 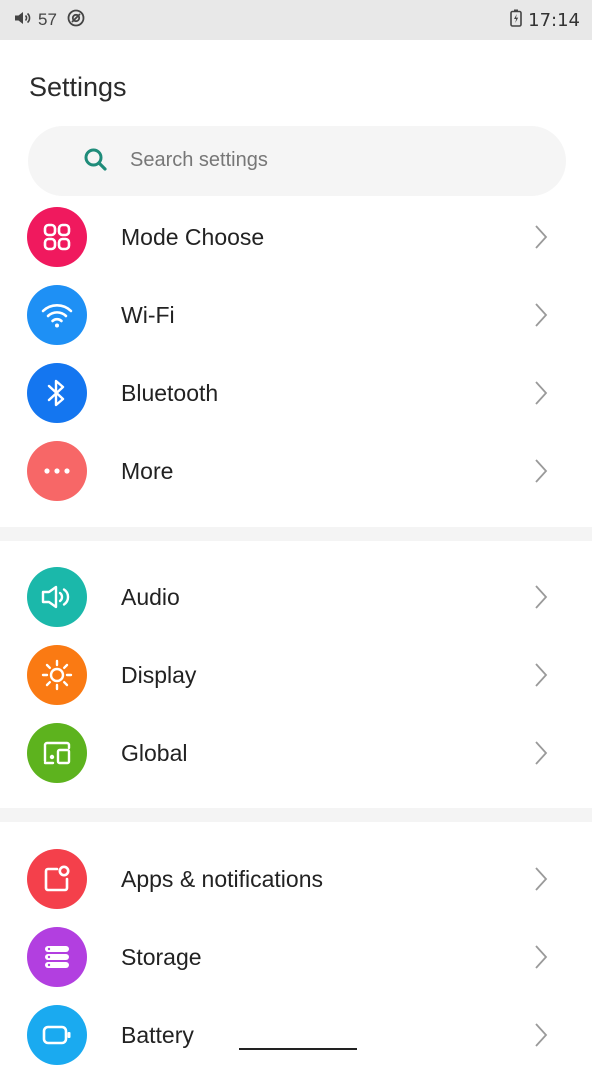 What do you see at coordinates (296, 393) in the screenshot?
I see `settings-item-bluetooth: Bluetooth` at bounding box center [296, 393].